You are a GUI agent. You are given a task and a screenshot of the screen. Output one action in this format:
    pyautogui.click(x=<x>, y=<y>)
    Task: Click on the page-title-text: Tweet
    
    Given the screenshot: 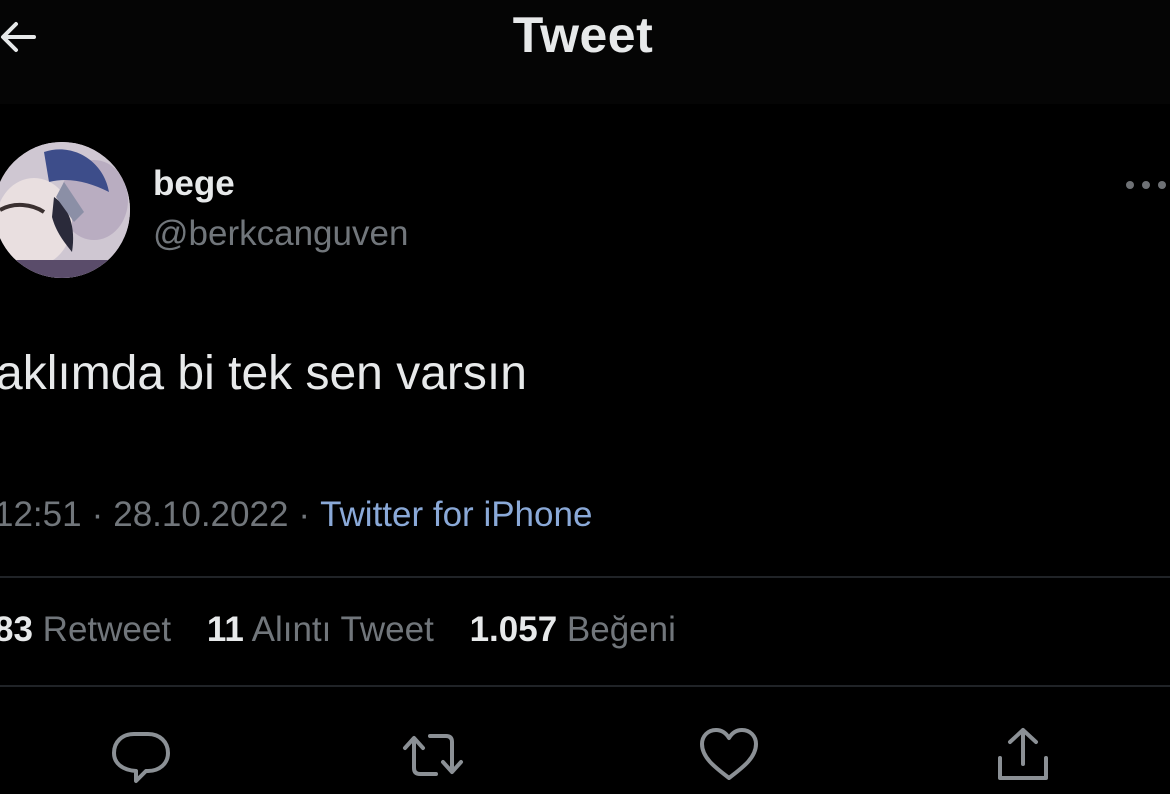 What is the action you would take?
    pyautogui.click(x=583, y=35)
    